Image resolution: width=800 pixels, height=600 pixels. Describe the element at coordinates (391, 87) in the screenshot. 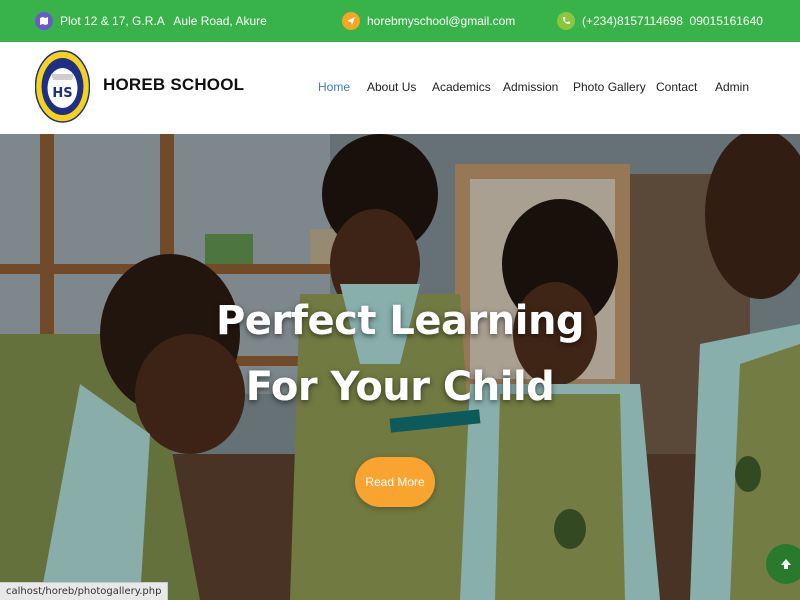

I see `nav-about-us: About Us` at that location.